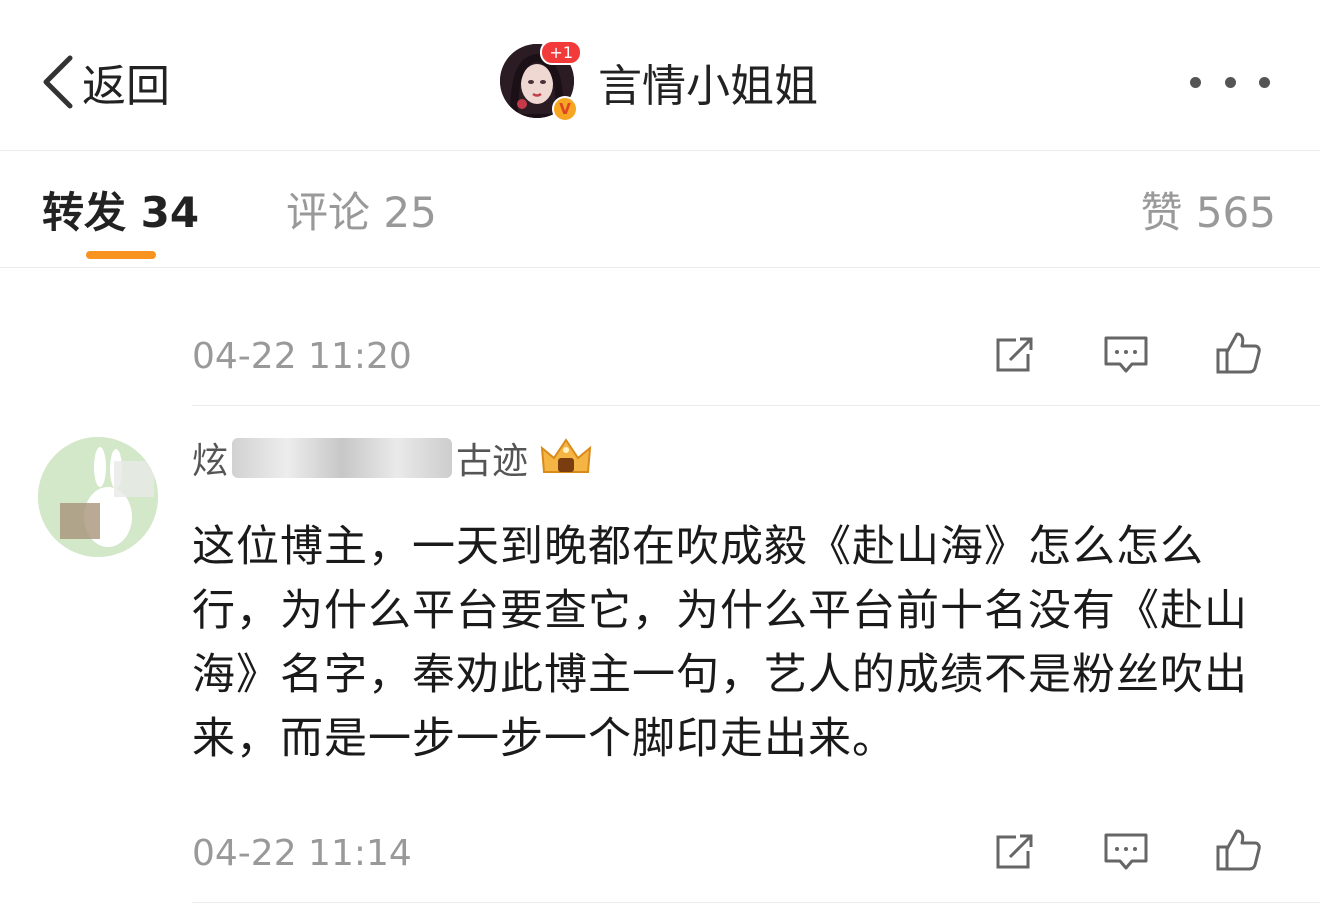  I want to click on page-title-group: +1 V 言情小姐姐, so click(659, 81).